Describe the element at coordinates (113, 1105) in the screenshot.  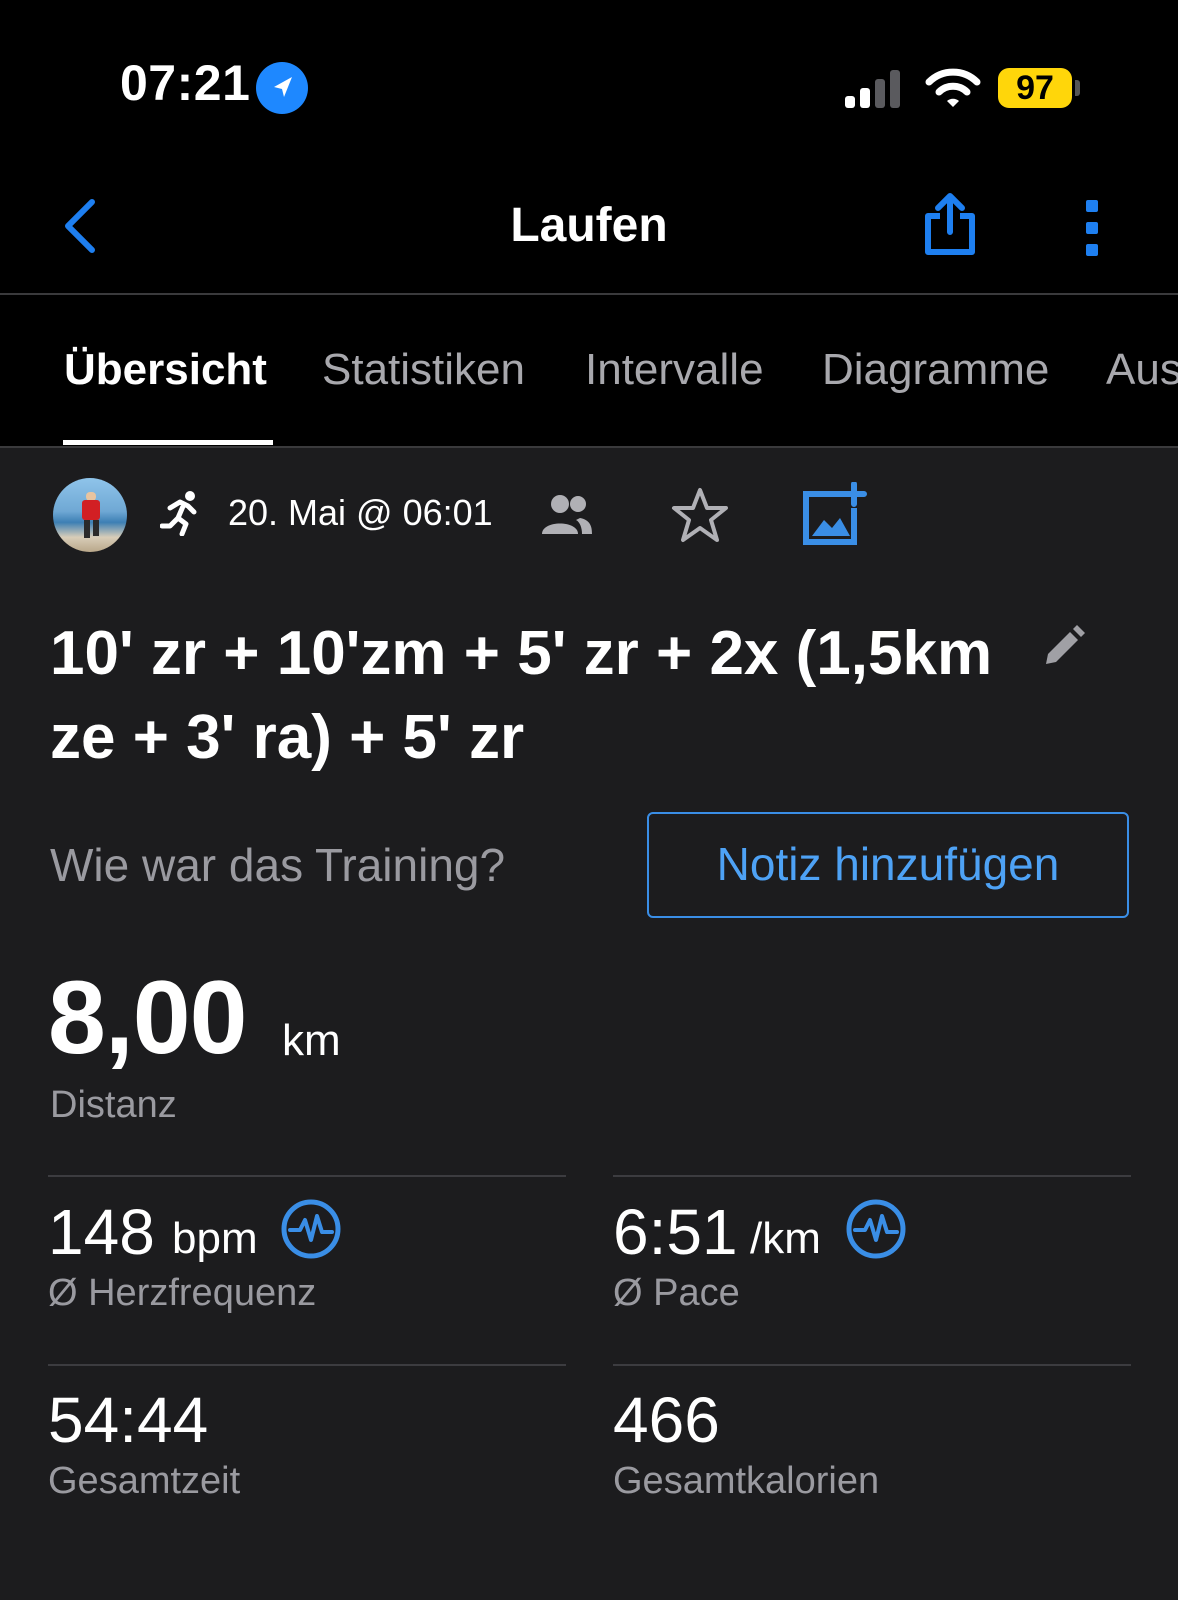
I see `distance-label: Distanz` at that location.